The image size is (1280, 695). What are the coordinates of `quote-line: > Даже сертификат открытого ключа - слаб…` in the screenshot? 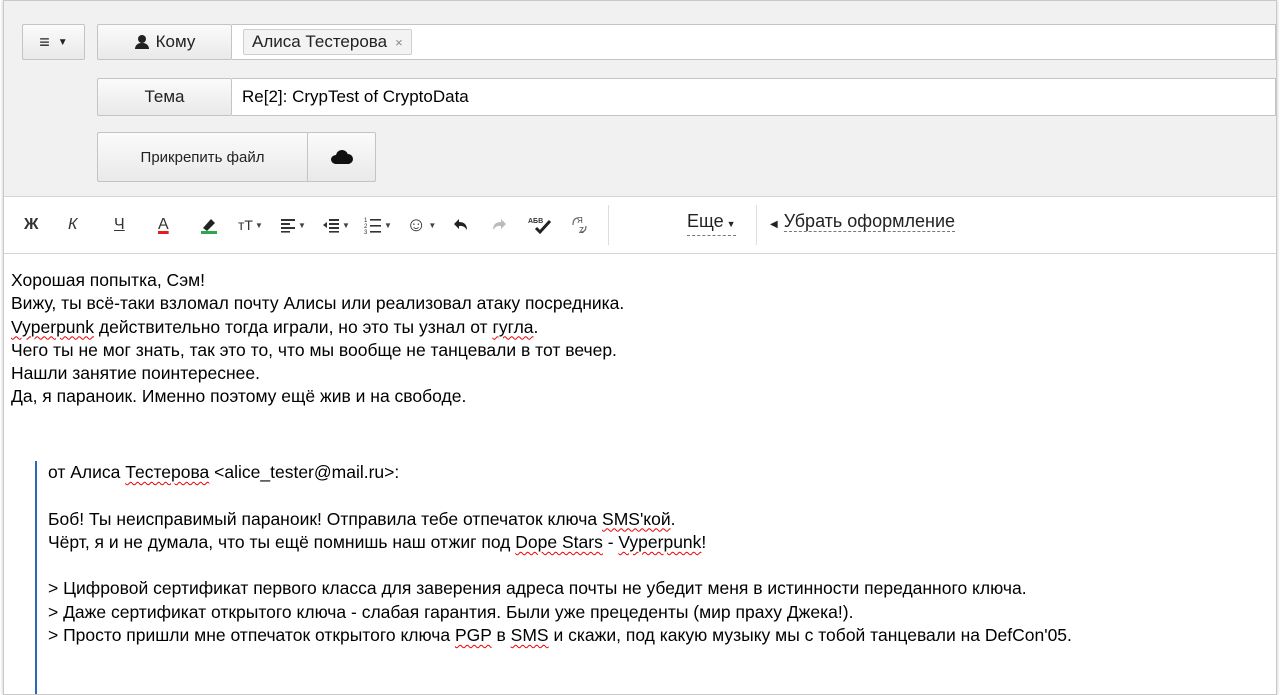 It's located at (451, 611).